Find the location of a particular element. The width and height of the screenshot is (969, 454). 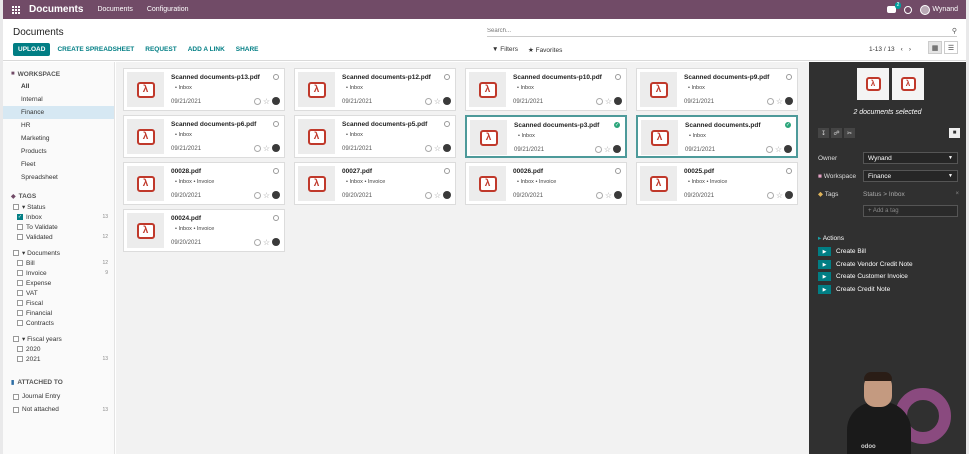

search-input is located at coordinates (707, 30).